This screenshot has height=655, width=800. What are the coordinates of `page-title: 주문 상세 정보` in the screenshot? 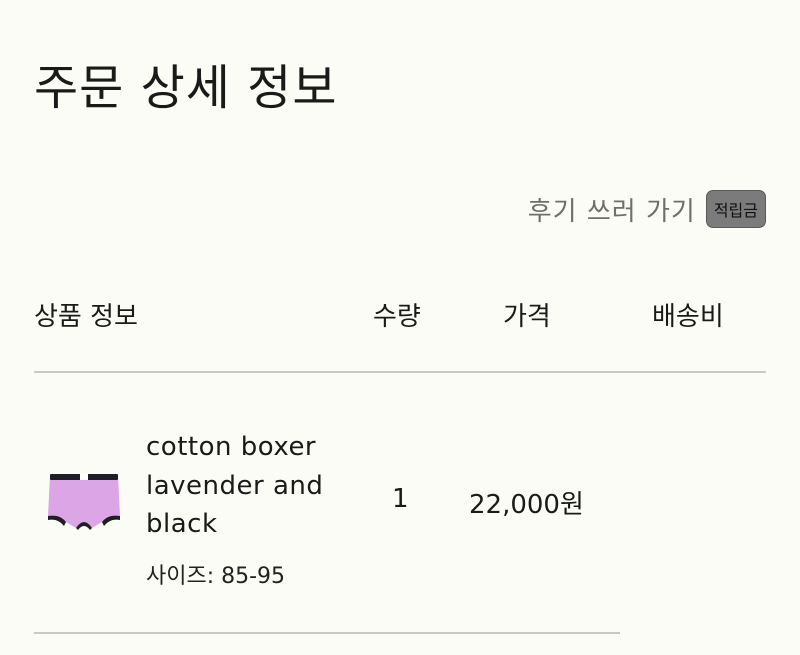 It's located at (186, 88).